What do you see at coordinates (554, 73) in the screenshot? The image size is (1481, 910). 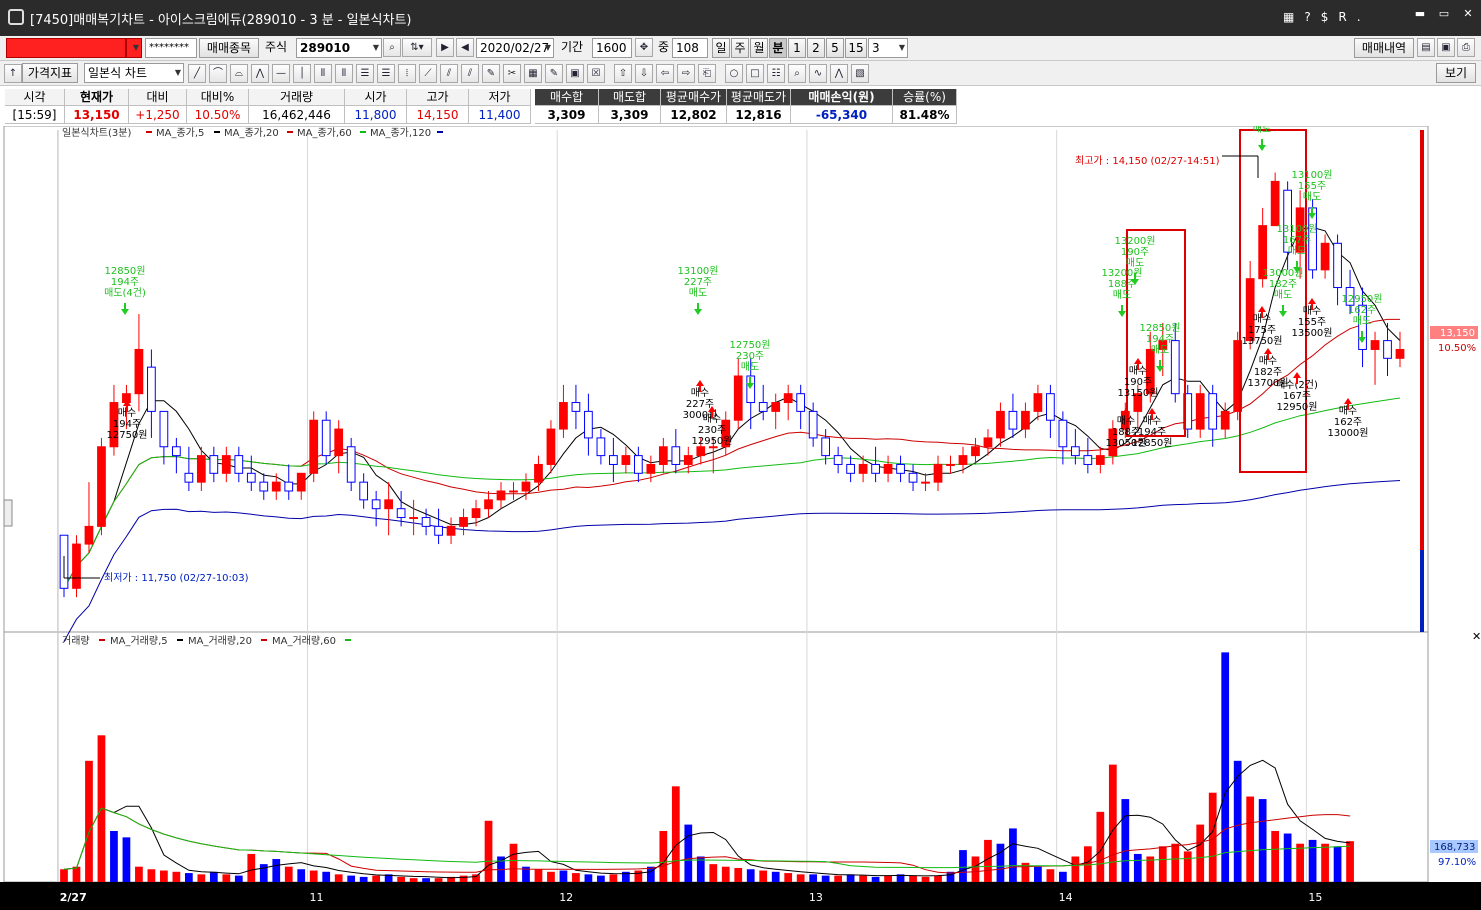 I see `edit-tool-icon: ✎` at bounding box center [554, 73].